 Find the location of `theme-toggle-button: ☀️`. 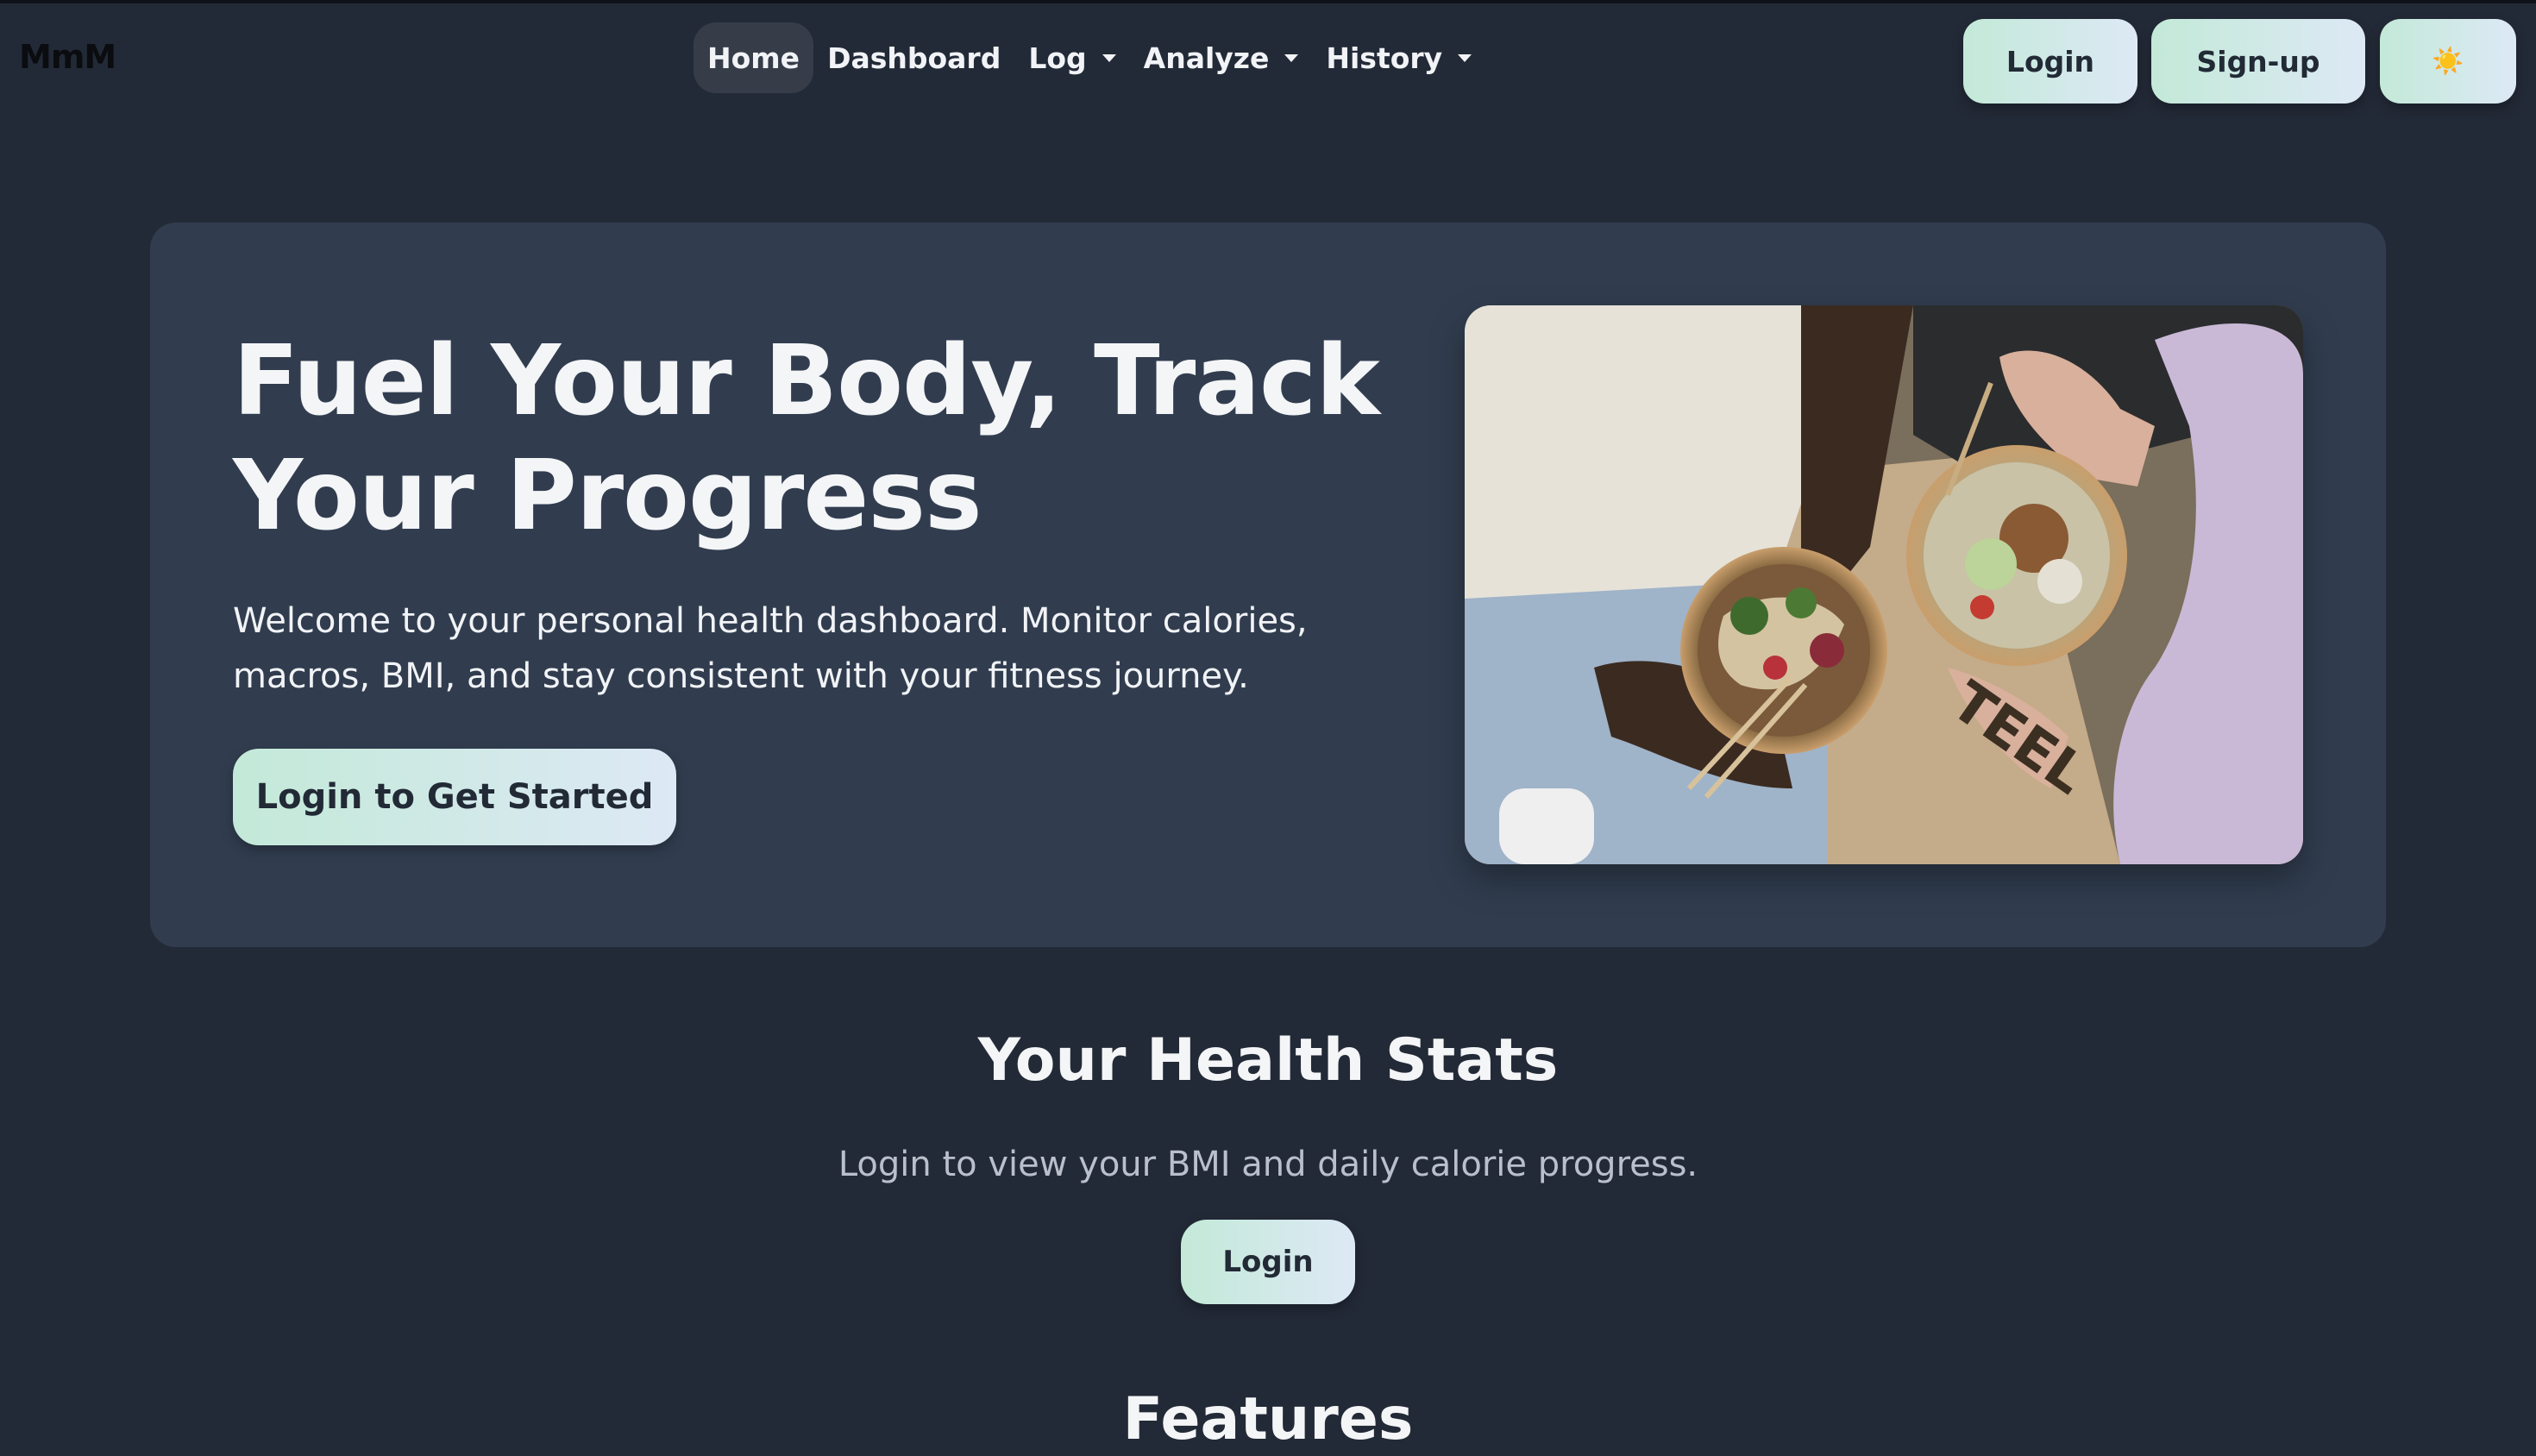

theme-toggle-button: ☀️ is located at coordinates (2448, 62).